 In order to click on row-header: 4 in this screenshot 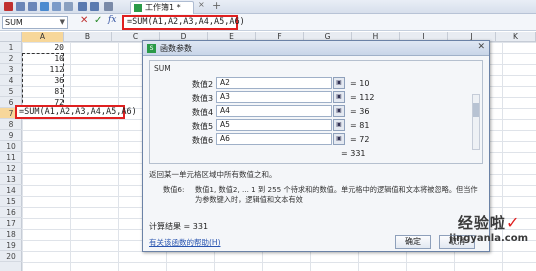, I will do `click(11, 80)`.